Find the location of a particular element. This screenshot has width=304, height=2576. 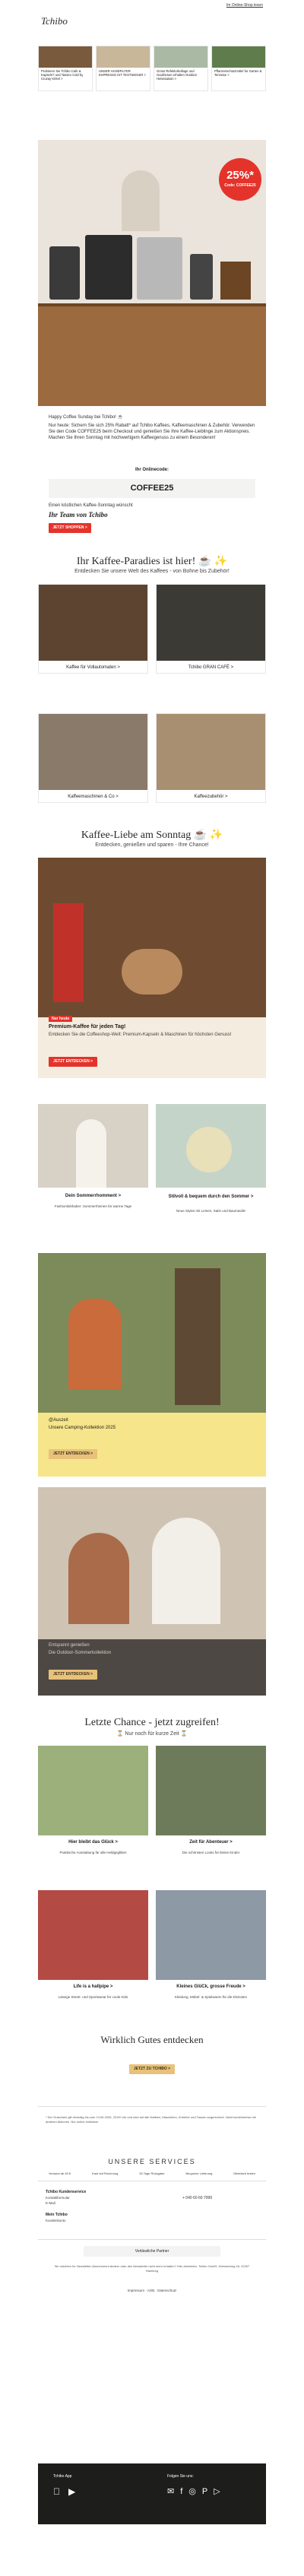

relax-title: Die Outdoor-Sommerkollektion is located at coordinates (81, 1653).